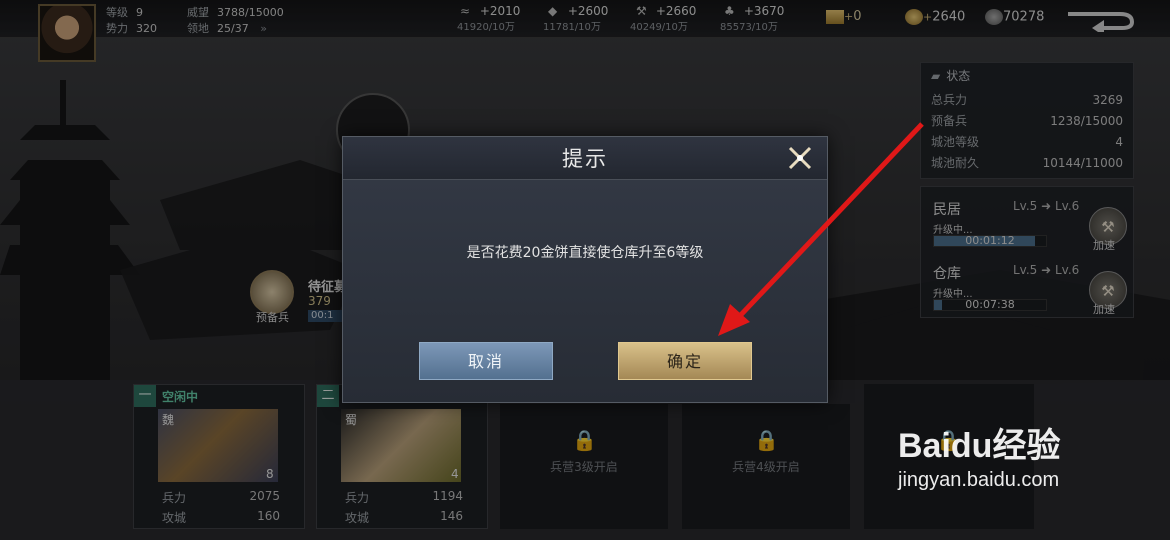 Image resolution: width=1170 pixels, height=540 pixels. Describe the element at coordinates (486, 361) in the screenshot. I see `cancel-button: 取消` at that location.